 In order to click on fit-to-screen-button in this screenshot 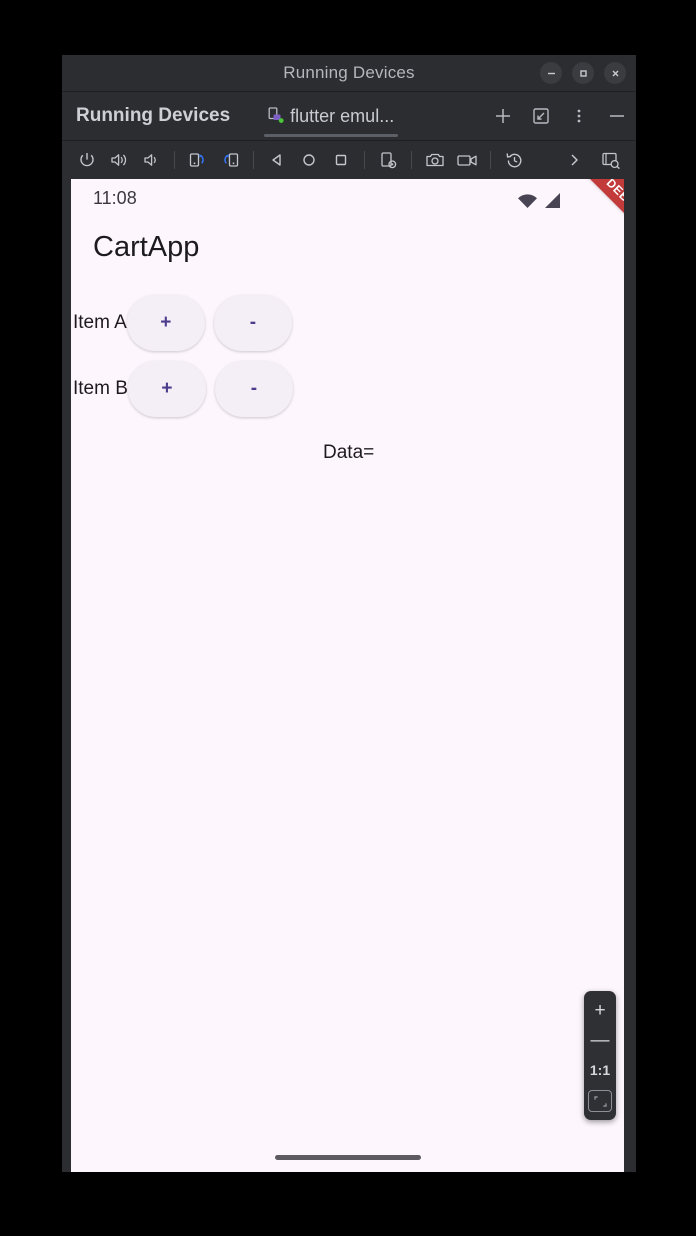, I will do `click(600, 1100)`.